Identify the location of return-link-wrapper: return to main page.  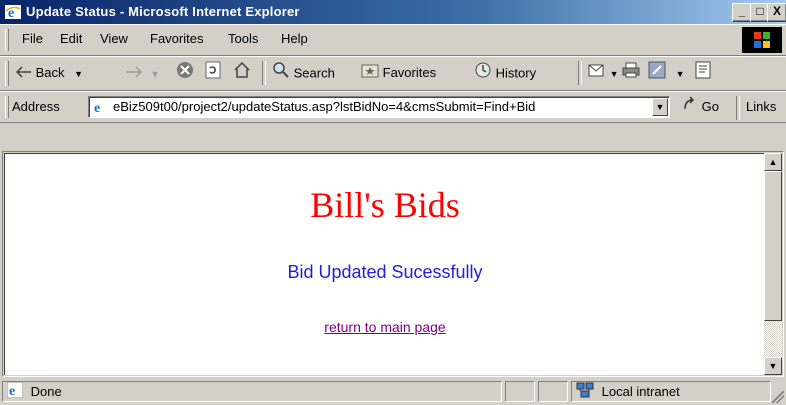
(385, 327).